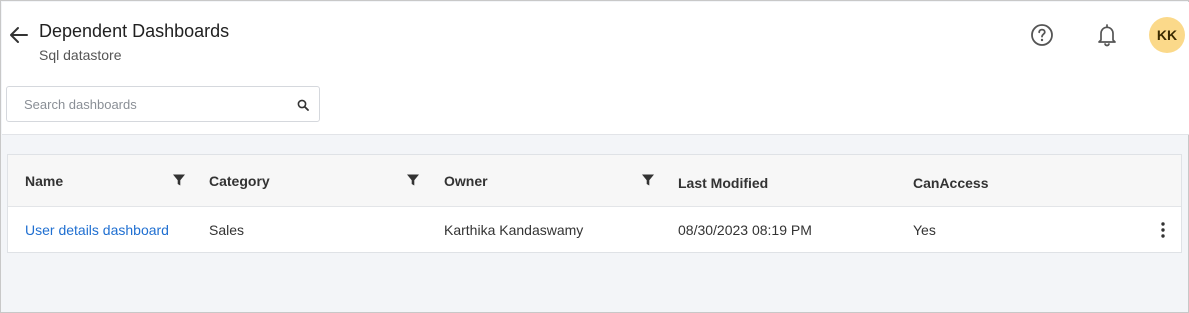  I want to click on back-button, so click(19, 35).